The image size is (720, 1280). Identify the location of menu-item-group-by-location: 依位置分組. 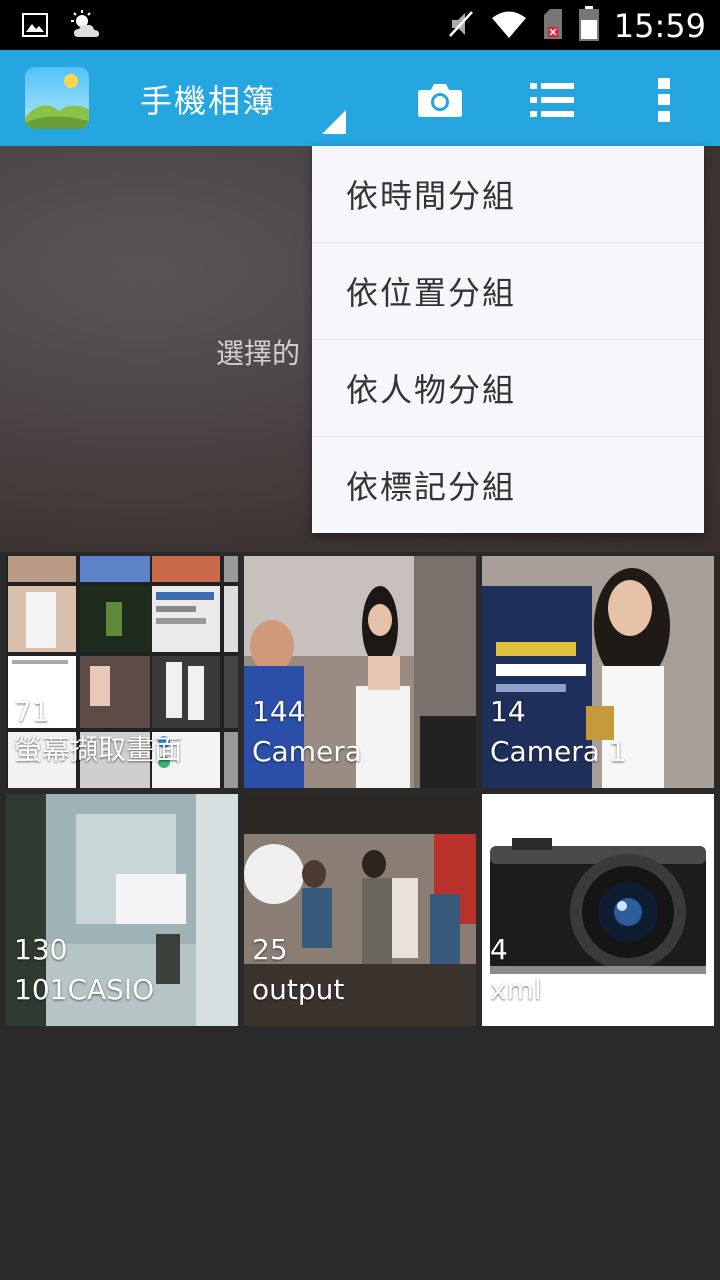
(508, 291).